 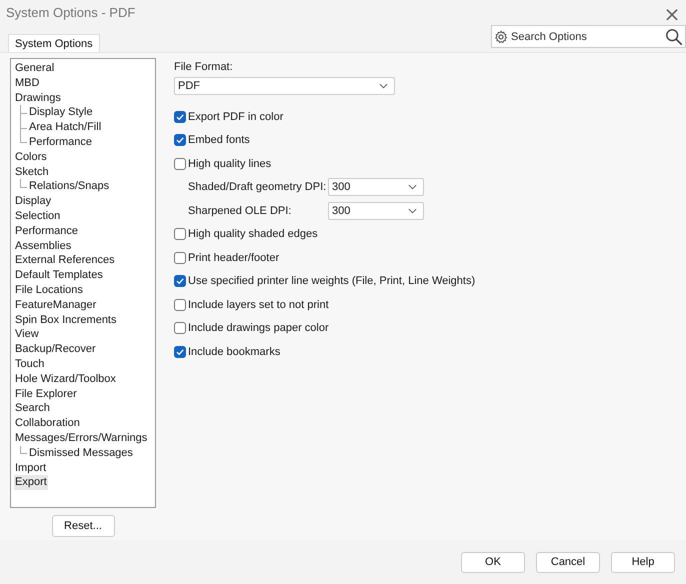 What do you see at coordinates (203, 68) in the screenshot?
I see `field-label: File Format:` at bounding box center [203, 68].